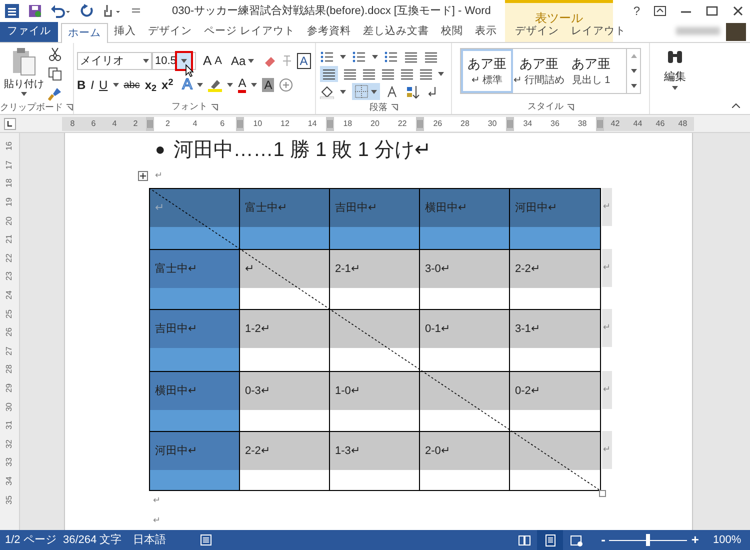 The height and width of the screenshot is (550, 750). I want to click on style-gallery-item: あア亜 ↵ 行間詰め, so click(539, 71).